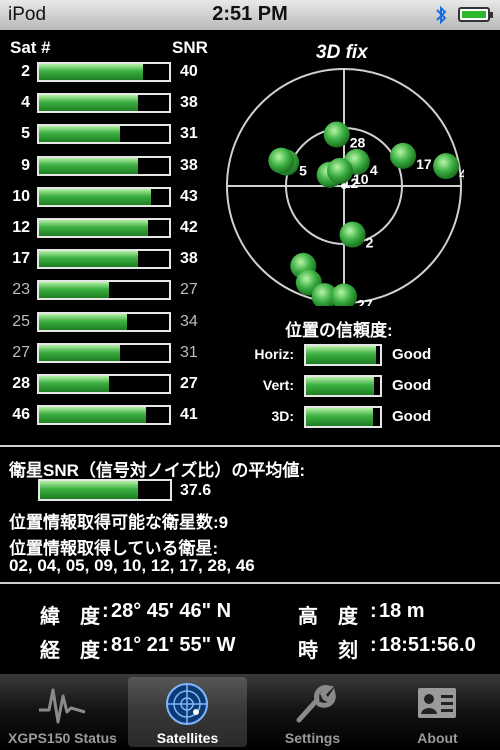 This screenshot has height=750, width=500. I want to click on altitude-label: 高 度, so click(328, 617).